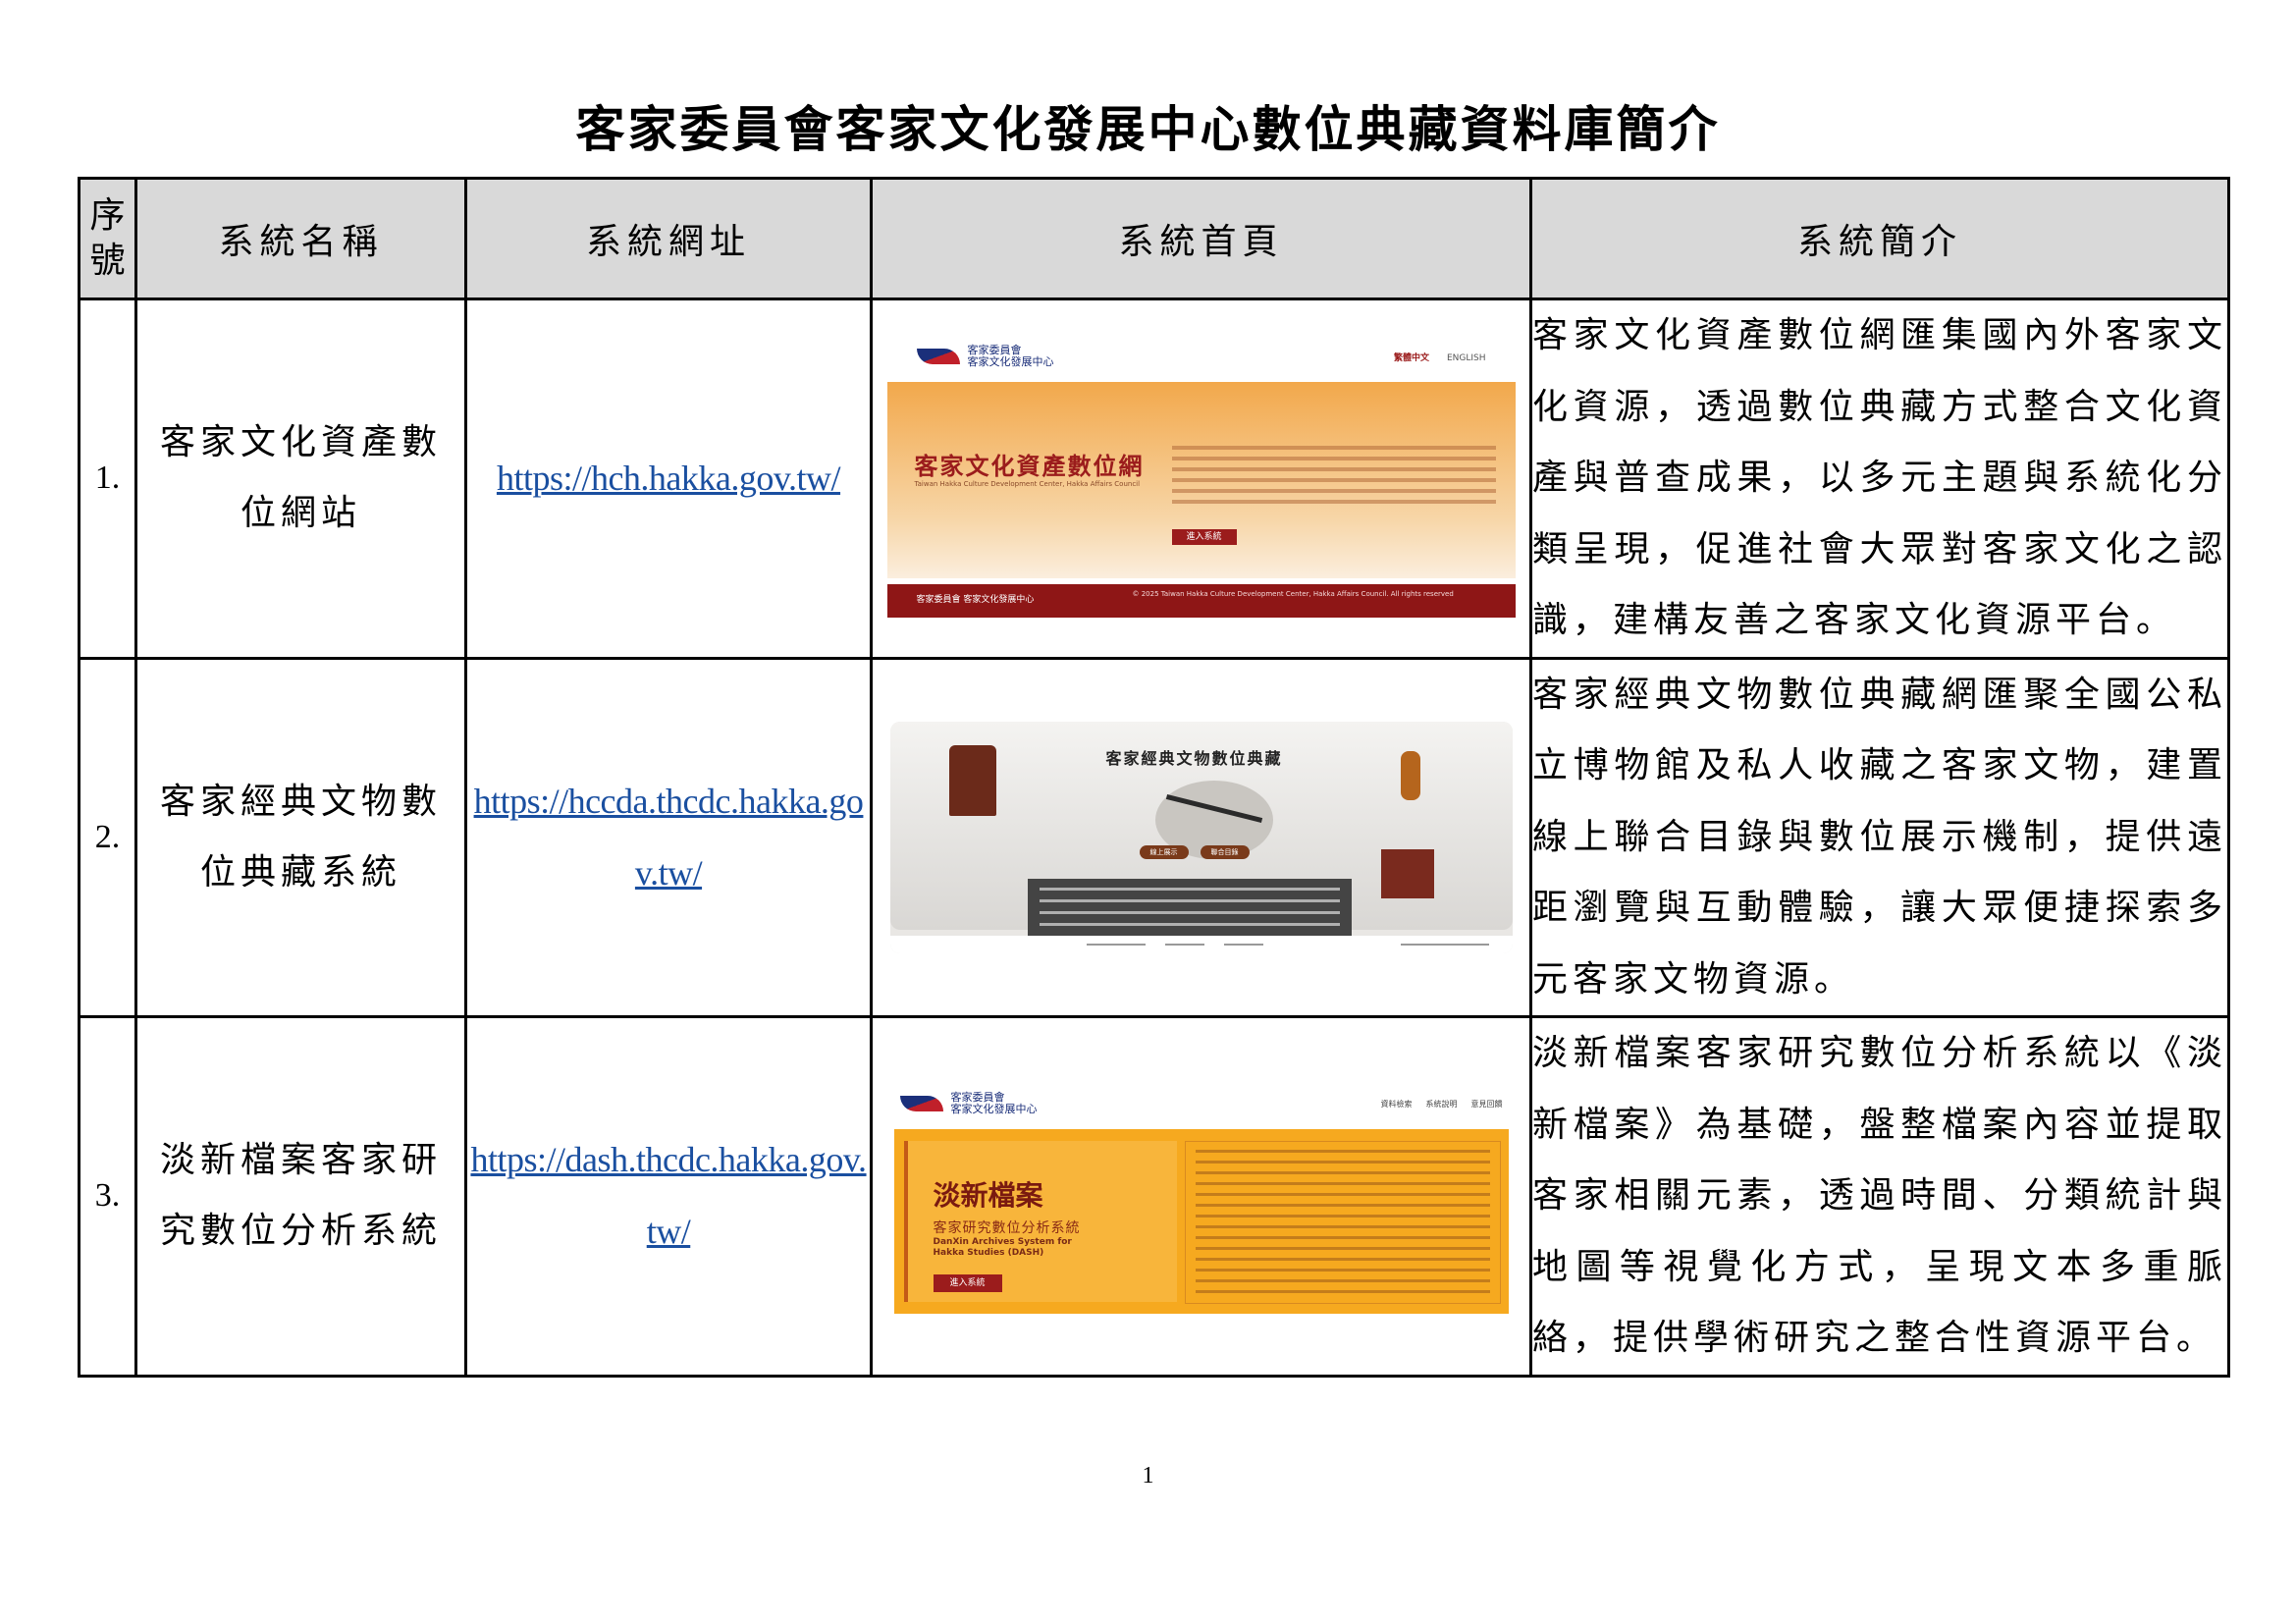 Image resolution: width=2296 pixels, height=1624 pixels. What do you see at coordinates (1334, 475) in the screenshot?
I see `thumb-text-lines` at bounding box center [1334, 475].